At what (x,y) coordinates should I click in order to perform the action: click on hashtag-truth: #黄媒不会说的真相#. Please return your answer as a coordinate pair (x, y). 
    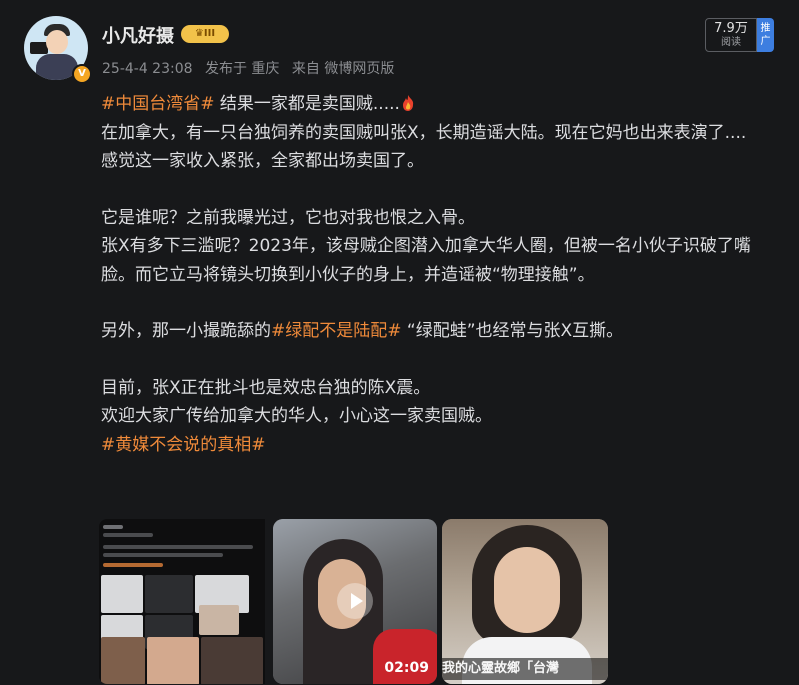
    Looking at the image, I should click on (183, 445).